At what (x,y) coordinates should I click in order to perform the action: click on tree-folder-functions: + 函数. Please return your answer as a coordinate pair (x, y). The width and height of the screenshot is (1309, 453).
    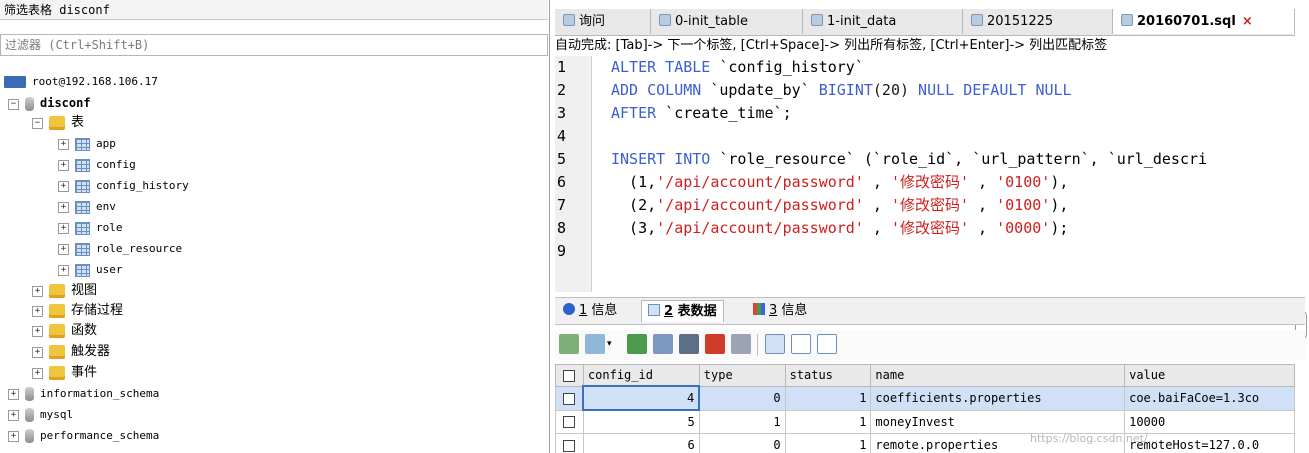
    Looking at the image, I should click on (64, 331).